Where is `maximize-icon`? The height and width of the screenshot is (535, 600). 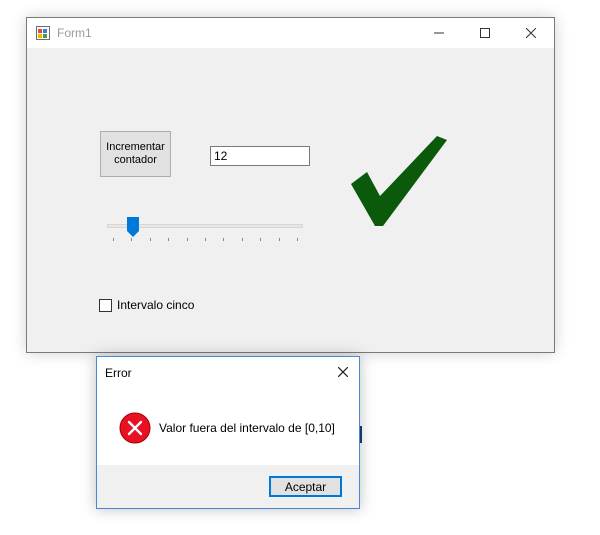 maximize-icon is located at coordinates (485, 33).